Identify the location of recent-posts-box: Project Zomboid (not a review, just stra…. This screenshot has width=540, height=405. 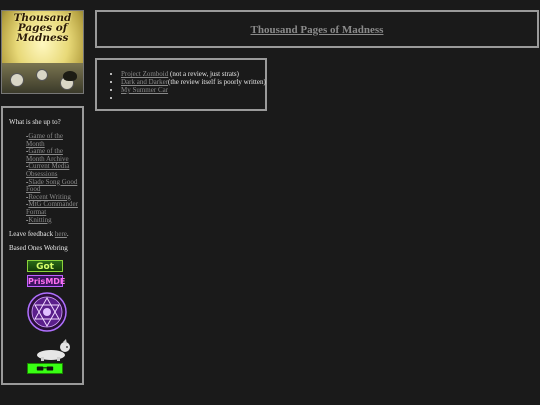
(181, 84).